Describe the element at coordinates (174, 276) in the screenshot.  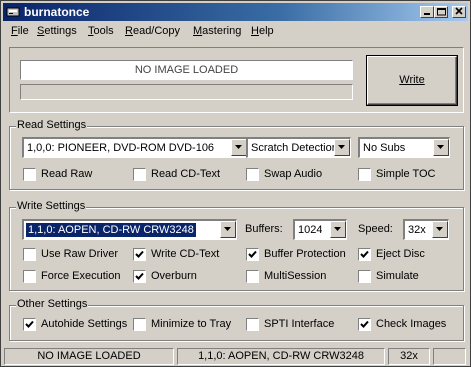
I see `checkbox-label: Overburn` at that location.